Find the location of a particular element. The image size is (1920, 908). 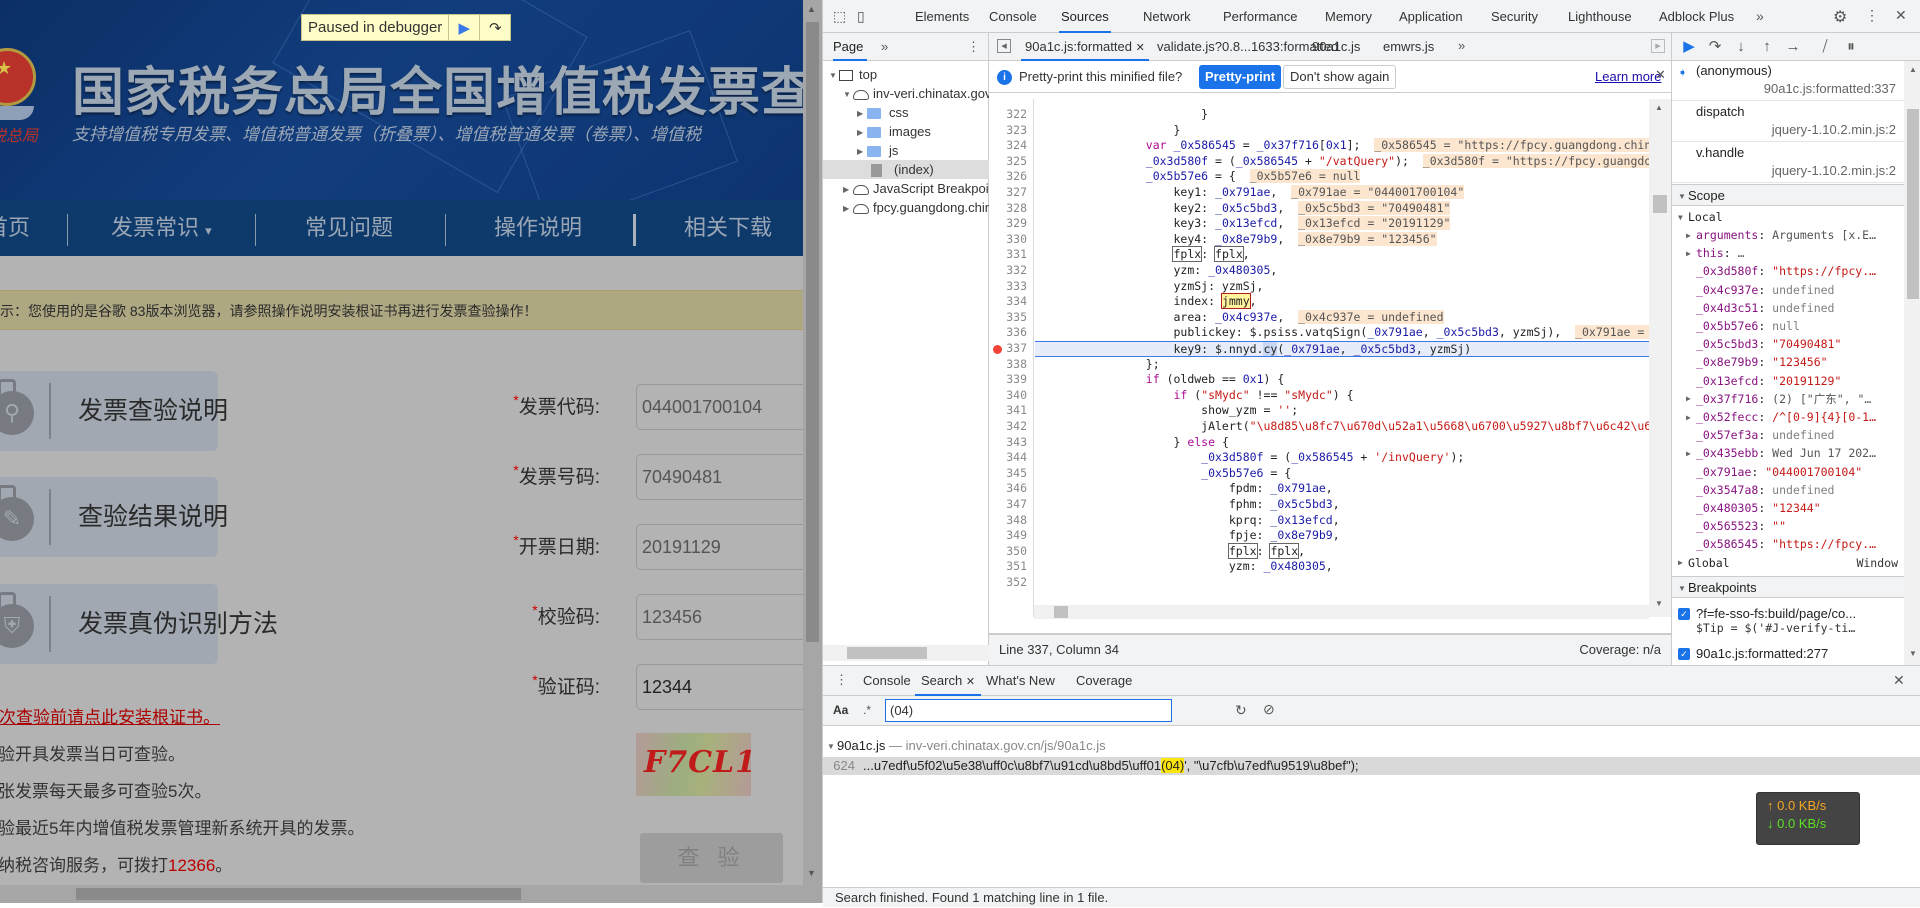

tree-folder-images: ▶ images is located at coordinates (906, 131).